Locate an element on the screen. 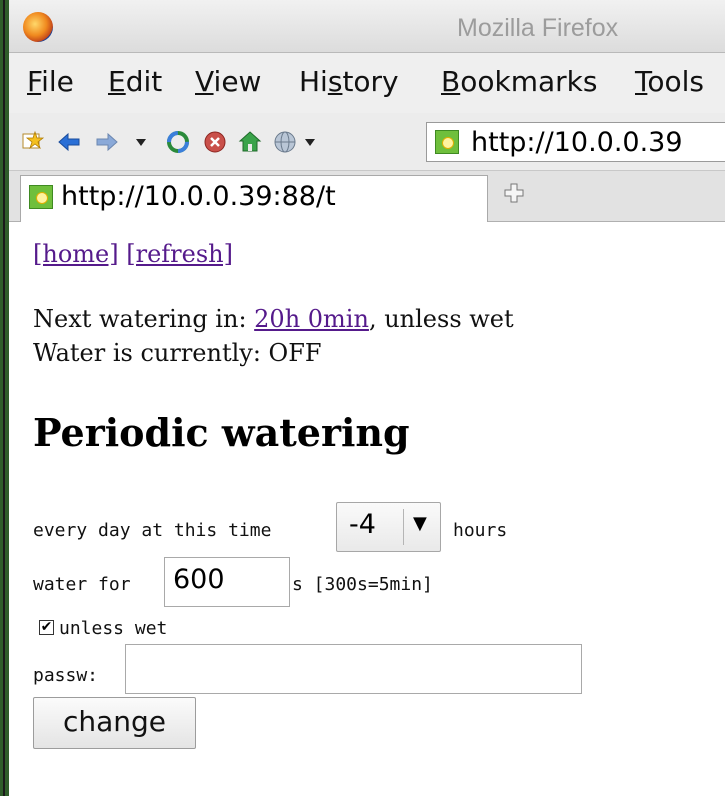 The width and height of the screenshot is (725, 796). tab-active: http://10.0.0.39:88/t is located at coordinates (254, 198).